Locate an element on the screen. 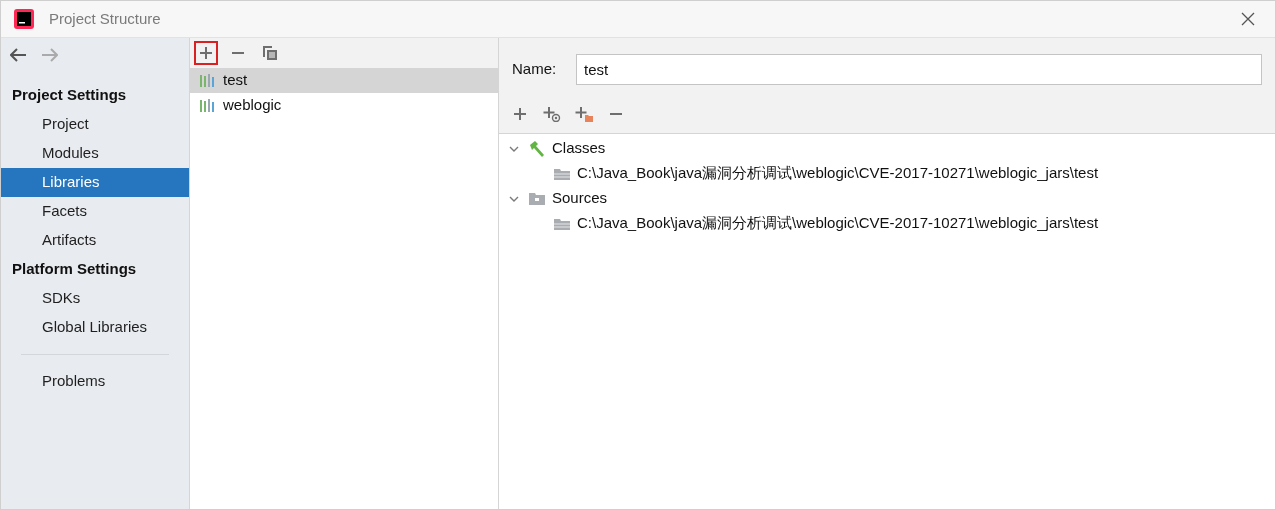  field-label: Name: is located at coordinates (535, 69).